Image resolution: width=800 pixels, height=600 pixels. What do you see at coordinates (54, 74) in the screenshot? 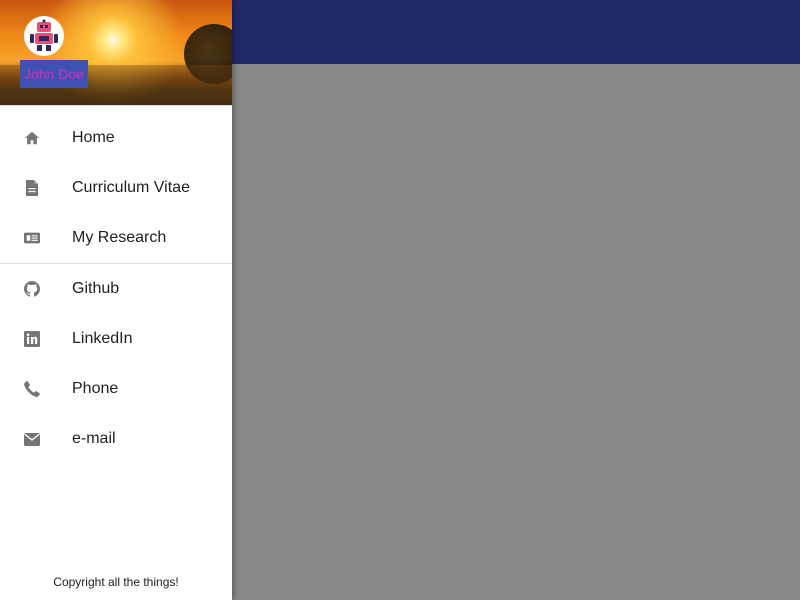
I see `user-name: John Doe` at bounding box center [54, 74].